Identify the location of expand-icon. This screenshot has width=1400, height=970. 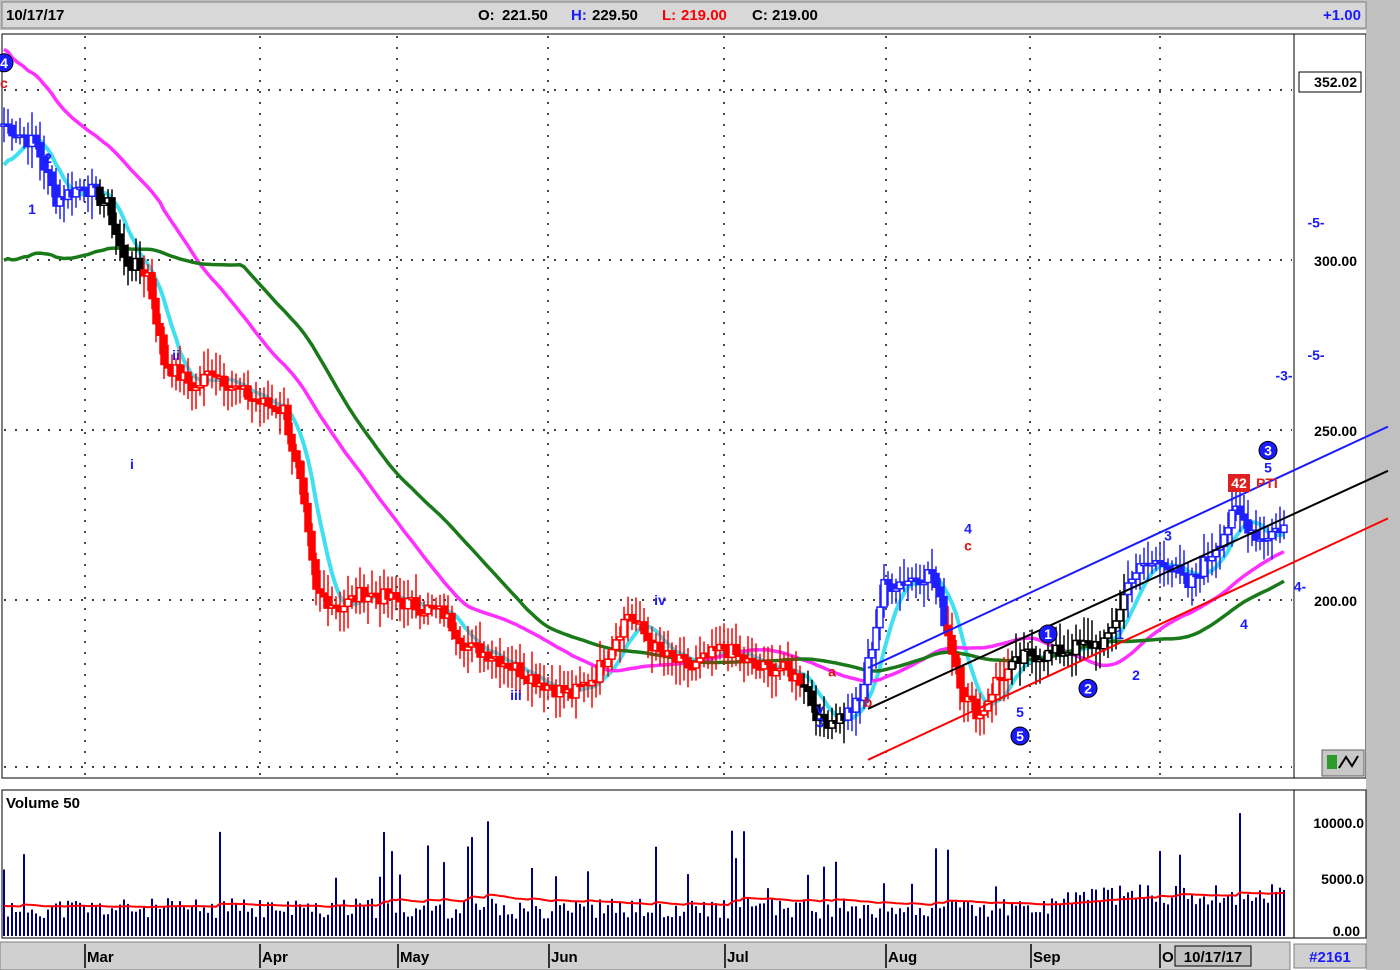
(1343, 763).